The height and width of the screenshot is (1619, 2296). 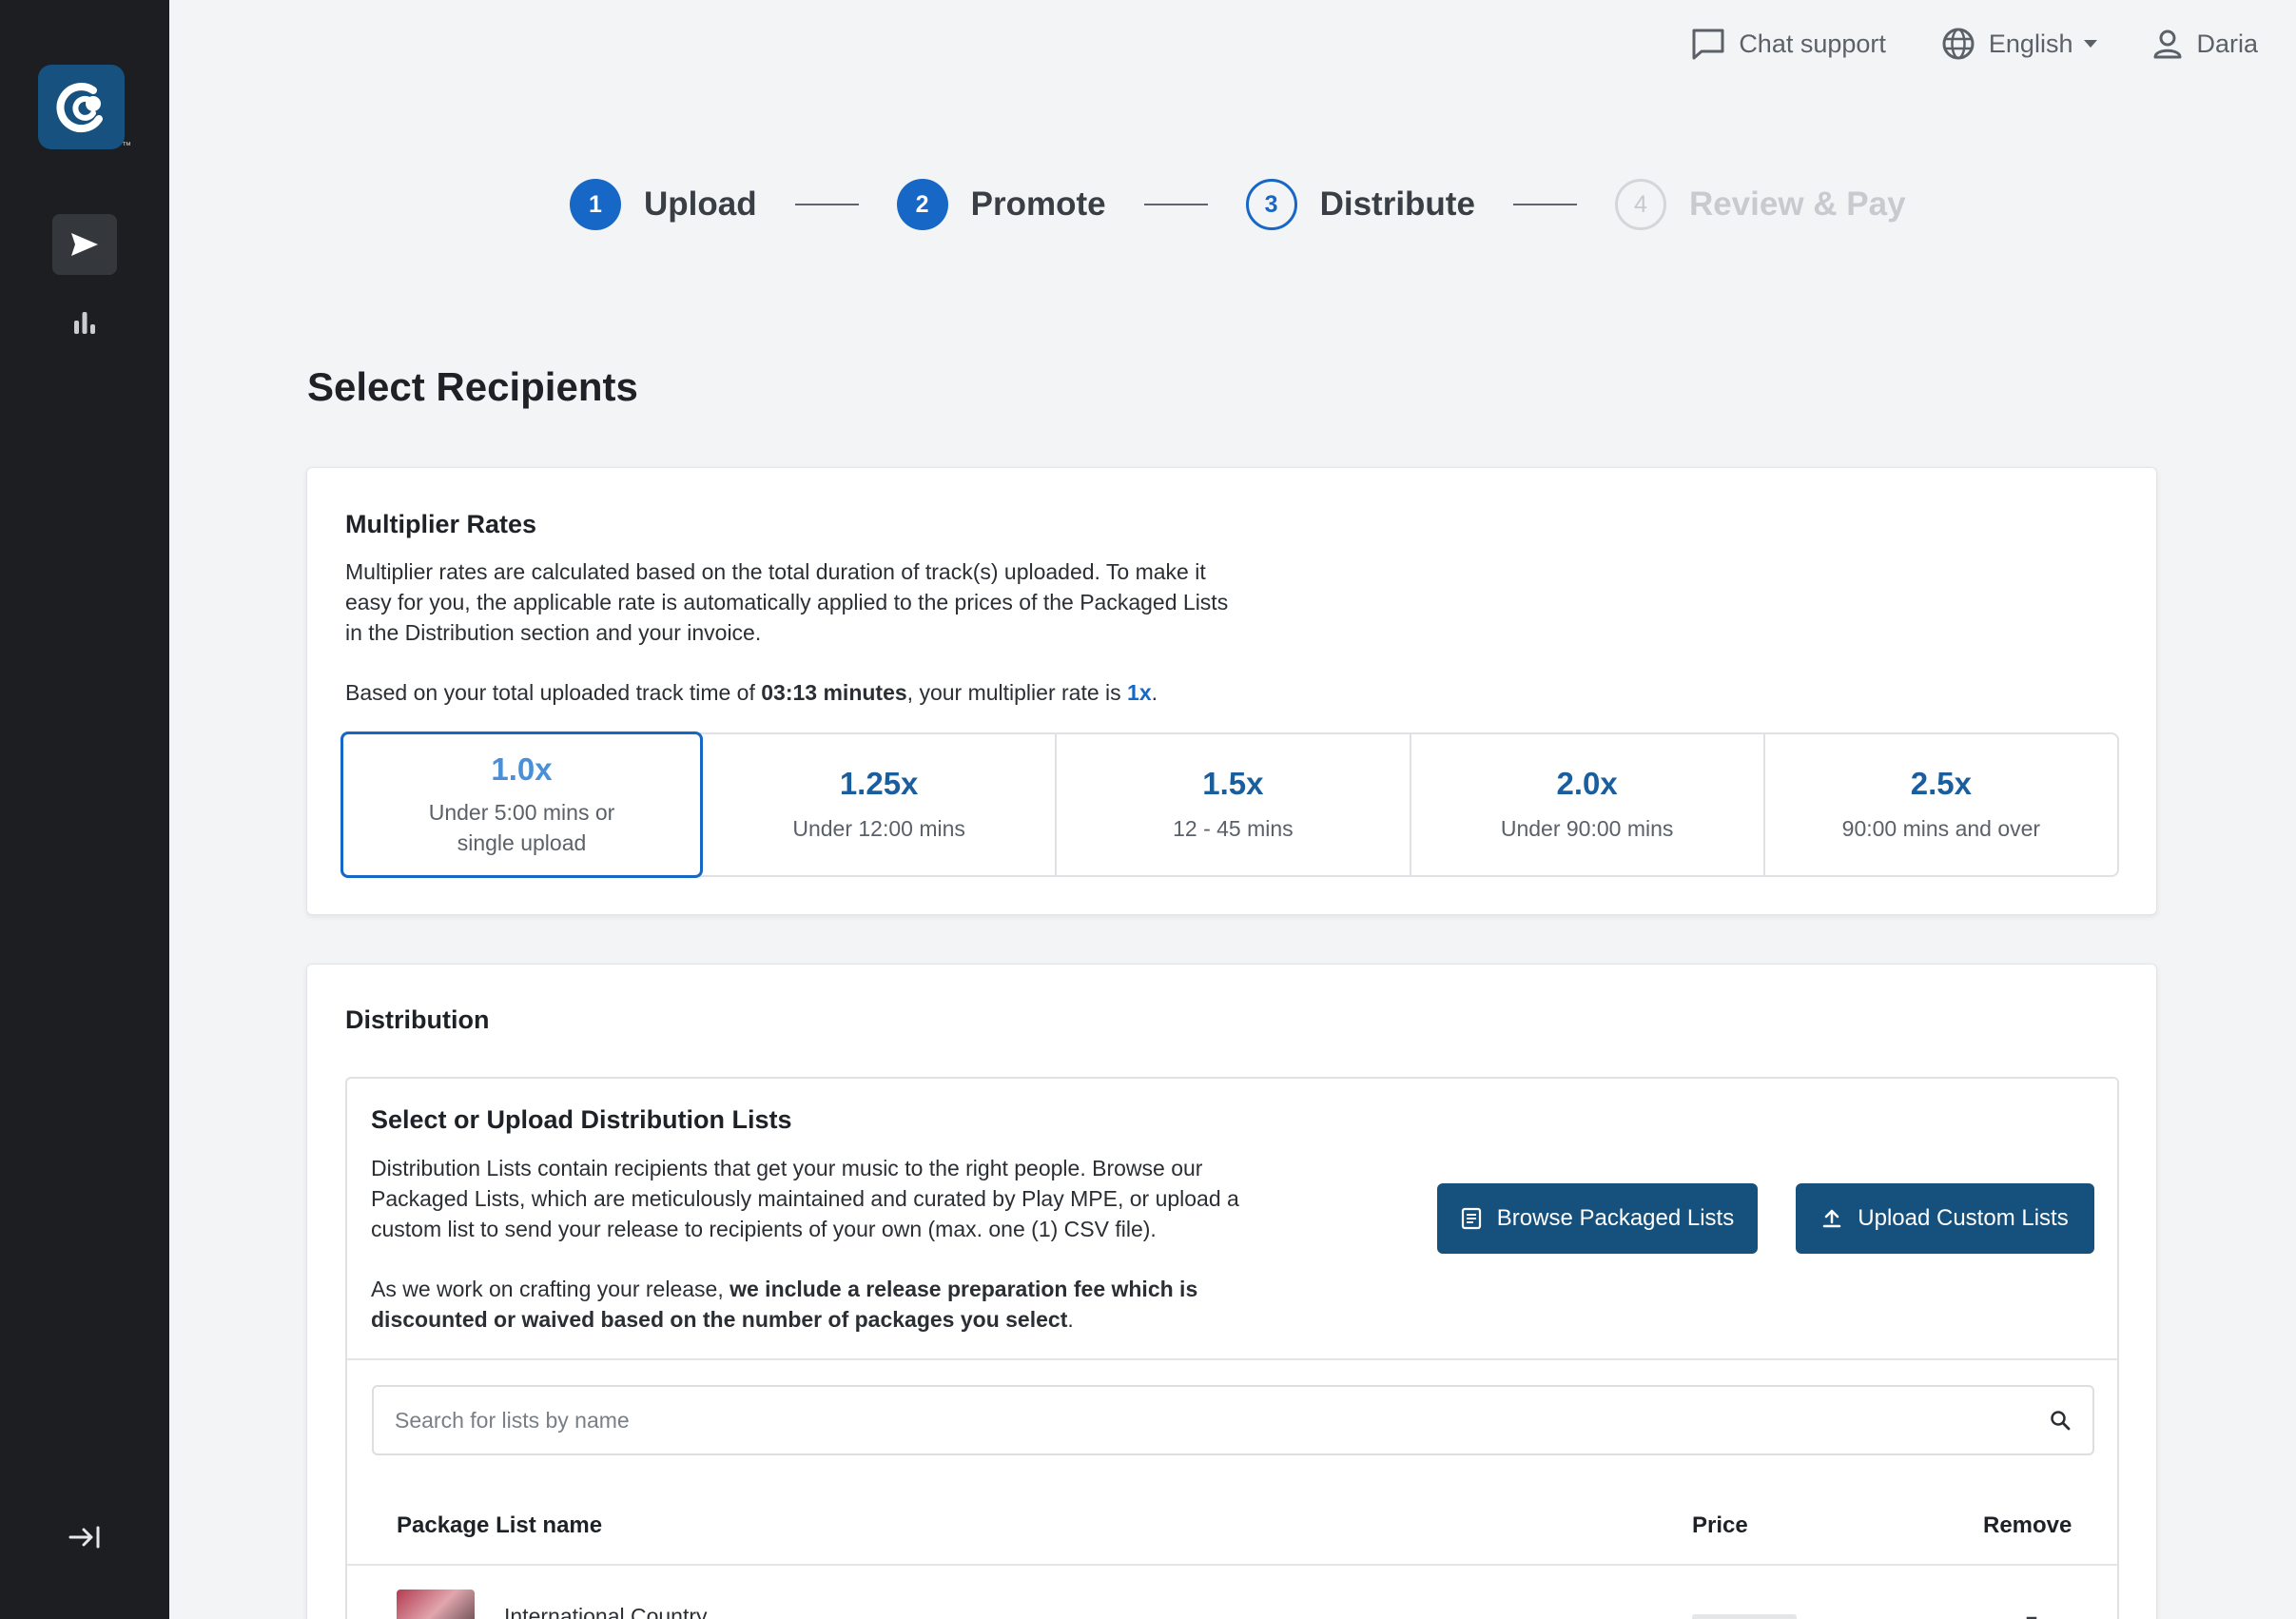 I want to click on upload-custom-lists-button: Upload Custom Lists, so click(x=1945, y=1218).